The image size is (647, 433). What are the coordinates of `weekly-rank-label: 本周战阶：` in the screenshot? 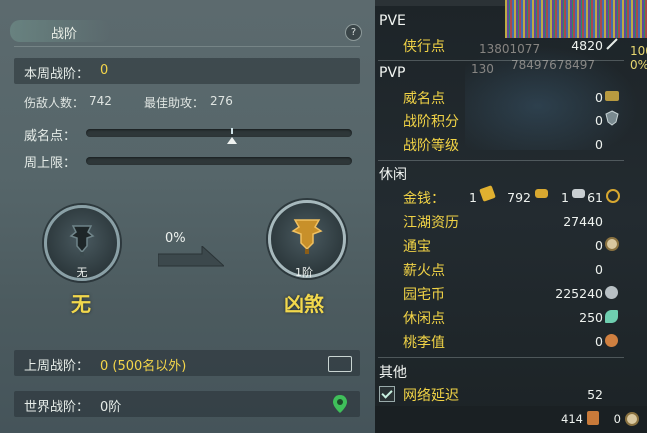 It's located at (57, 74).